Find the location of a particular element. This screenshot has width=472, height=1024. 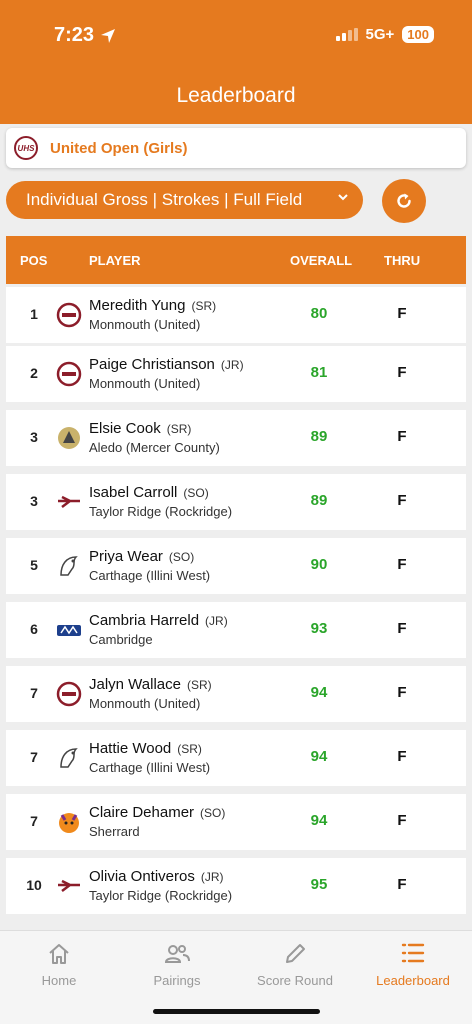

header-player: PLAYER is located at coordinates (115, 260).